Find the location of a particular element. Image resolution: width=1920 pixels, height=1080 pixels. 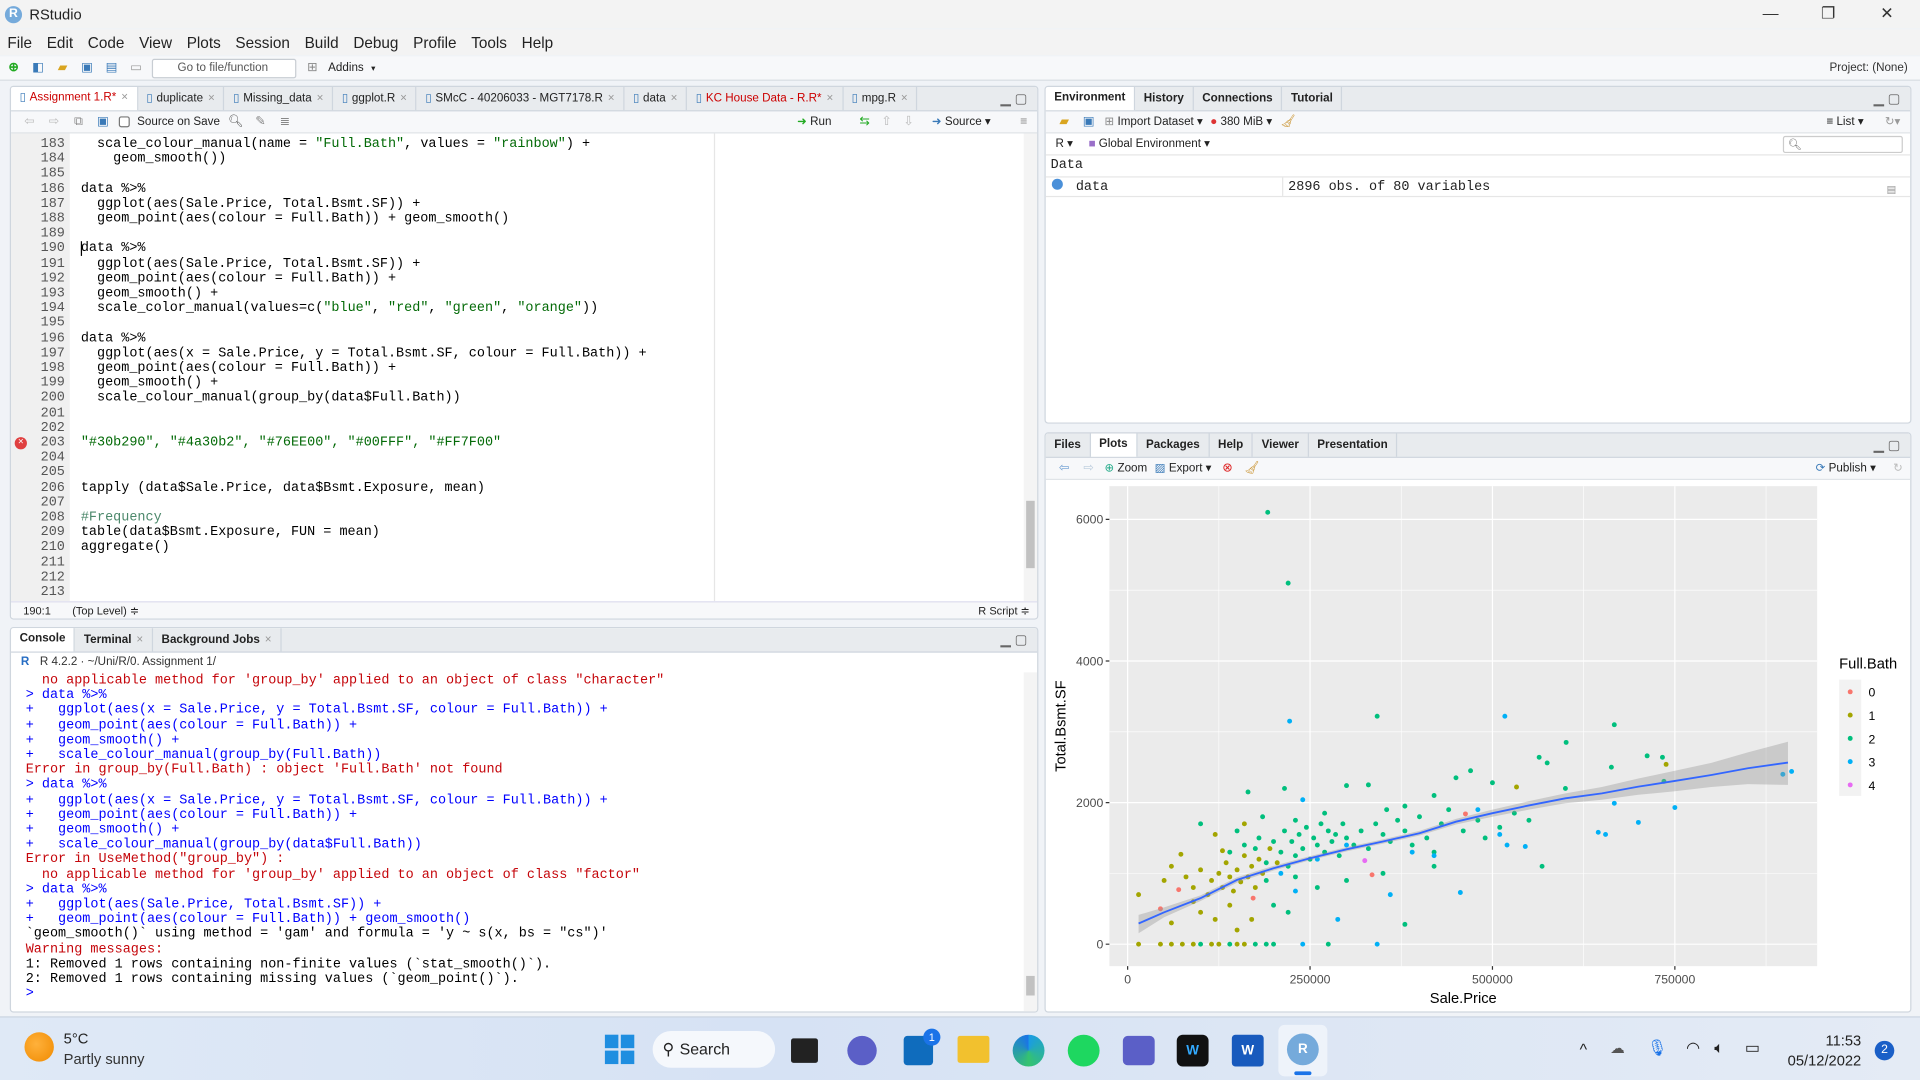

menu-edit: Edit is located at coordinates (59, 42).